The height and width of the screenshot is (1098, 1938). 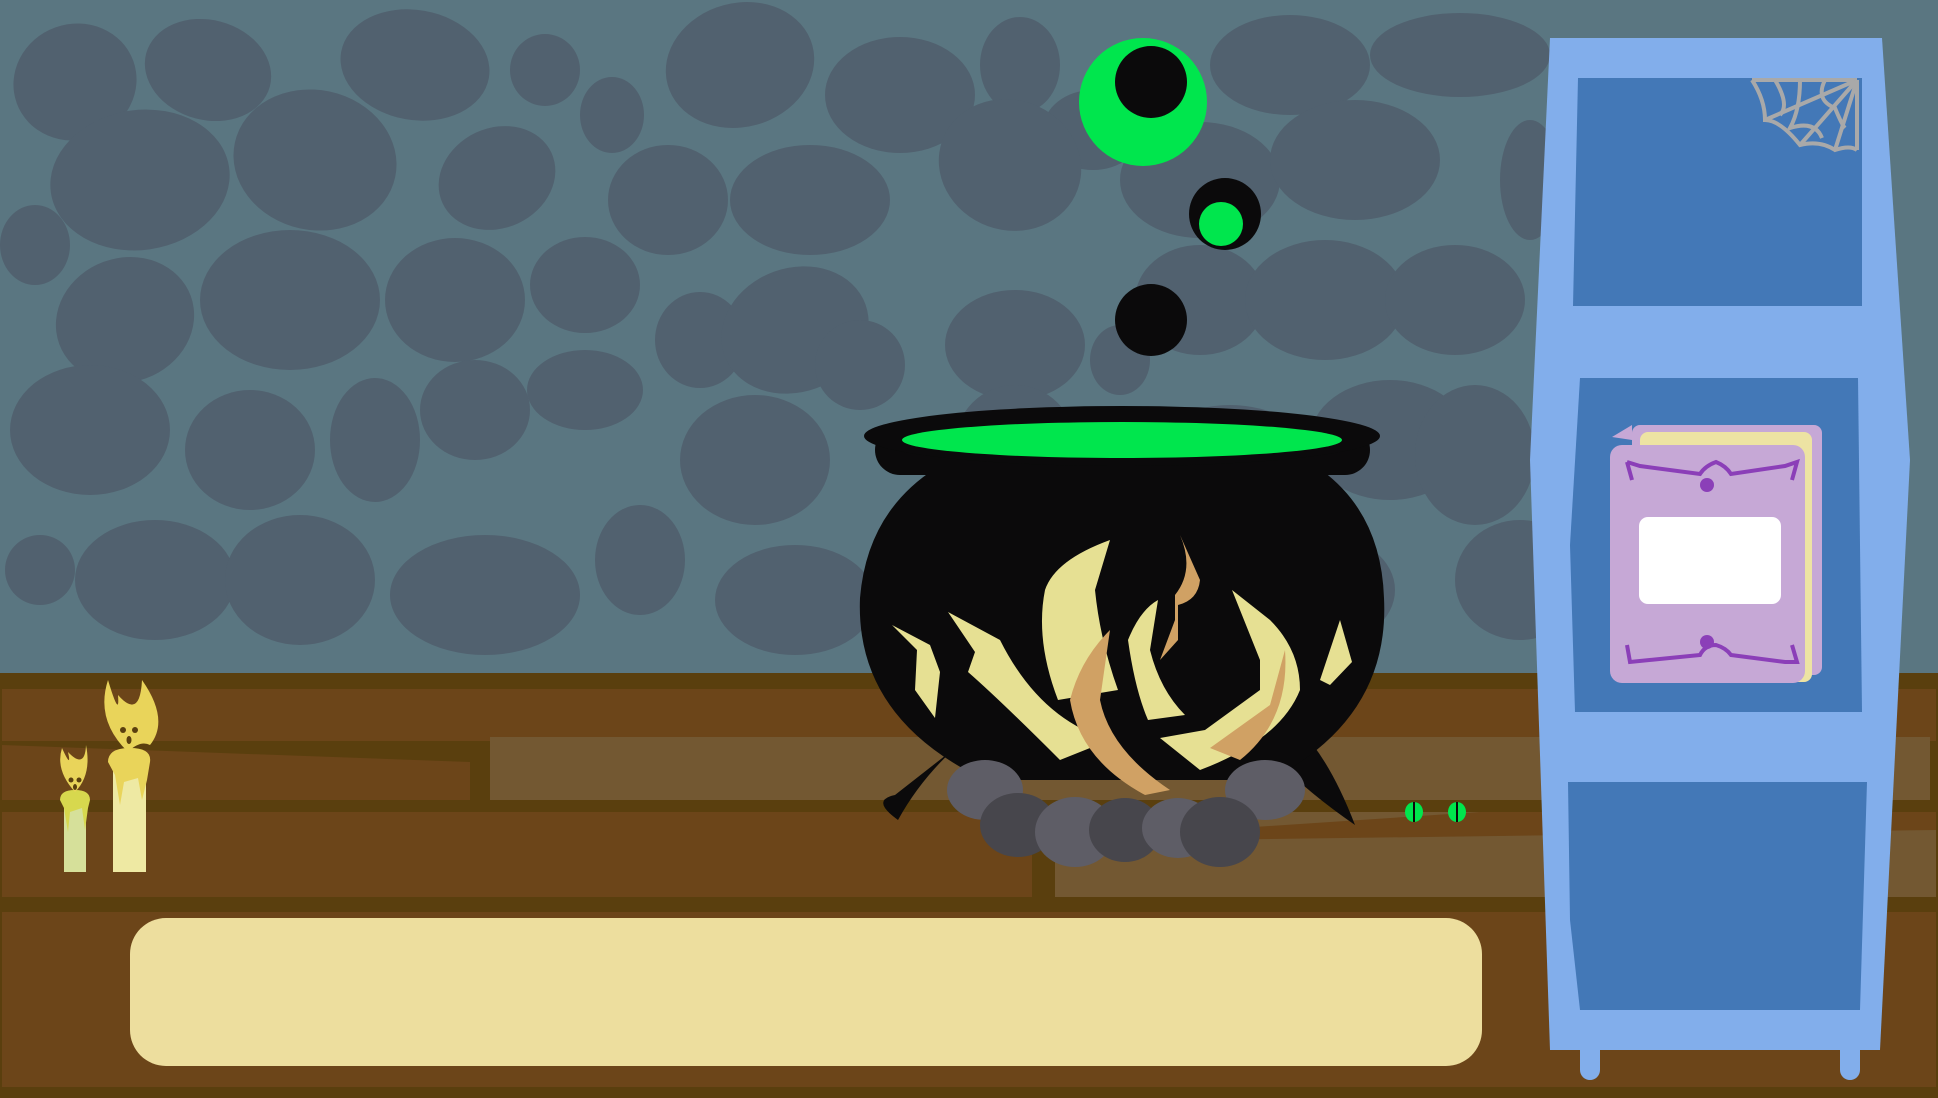 What do you see at coordinates (806, 992) in the screenshot?
I see `dialog-box` at bounding box center [806, 992].